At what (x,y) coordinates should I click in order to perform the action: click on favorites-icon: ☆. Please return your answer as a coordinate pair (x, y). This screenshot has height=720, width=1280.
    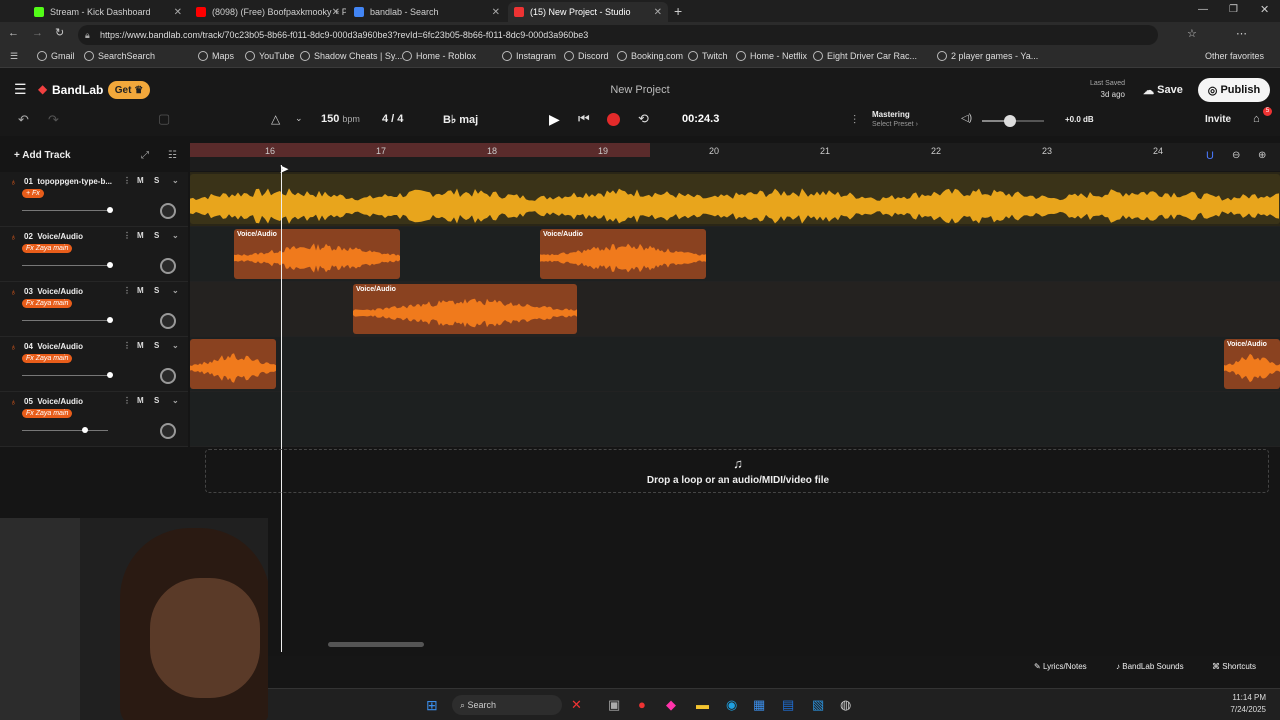
    Looking at the image, I should click on (1192, 33).